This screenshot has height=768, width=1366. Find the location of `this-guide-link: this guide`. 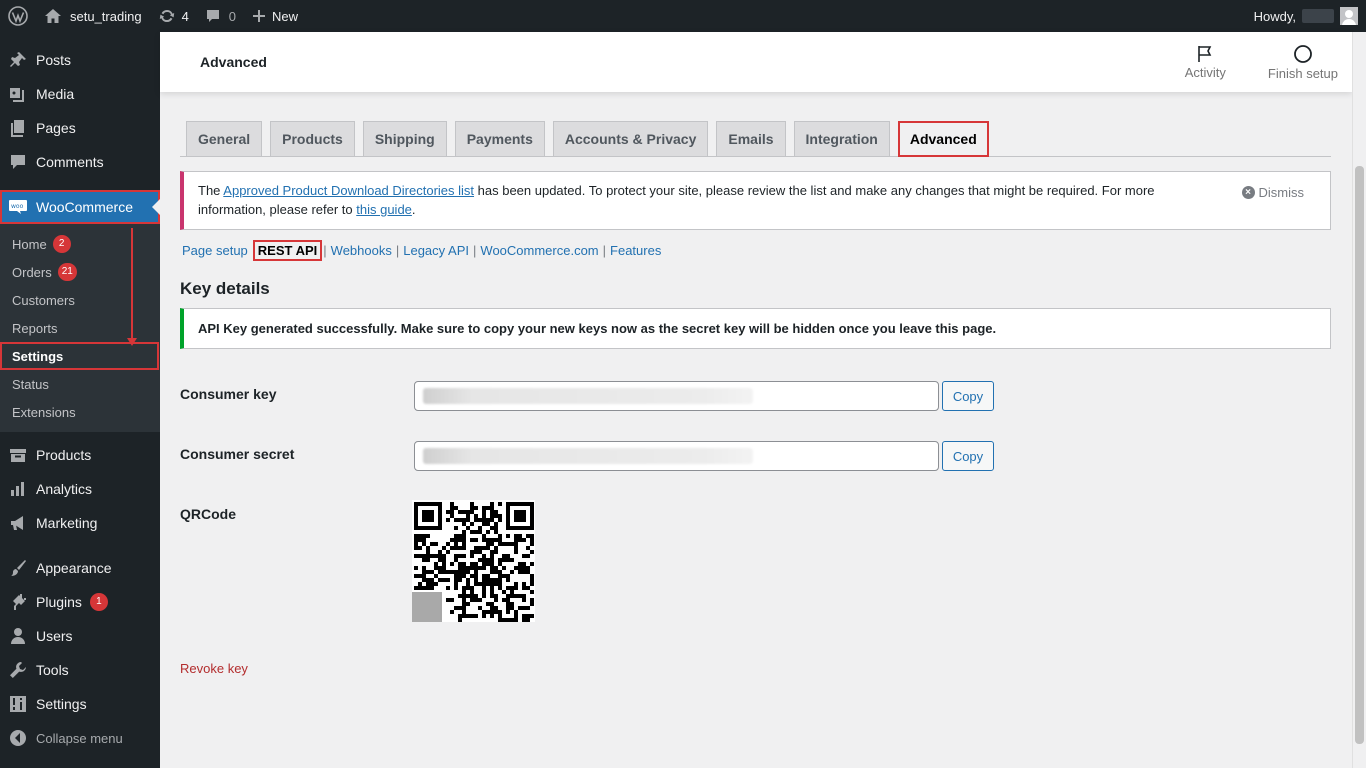

this-guide-link: this guide is located at coordinates (384, 209).